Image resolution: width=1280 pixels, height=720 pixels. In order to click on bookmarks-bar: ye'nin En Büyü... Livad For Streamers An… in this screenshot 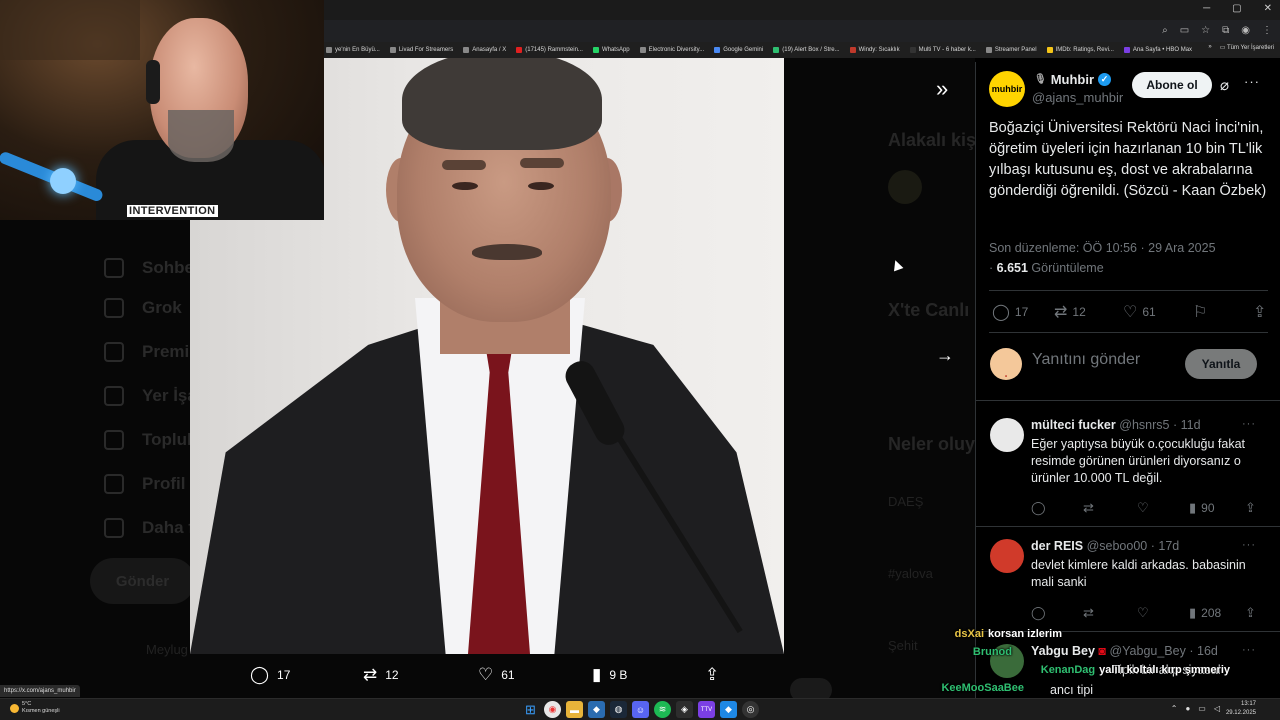, I will do `click(802, 50)`.